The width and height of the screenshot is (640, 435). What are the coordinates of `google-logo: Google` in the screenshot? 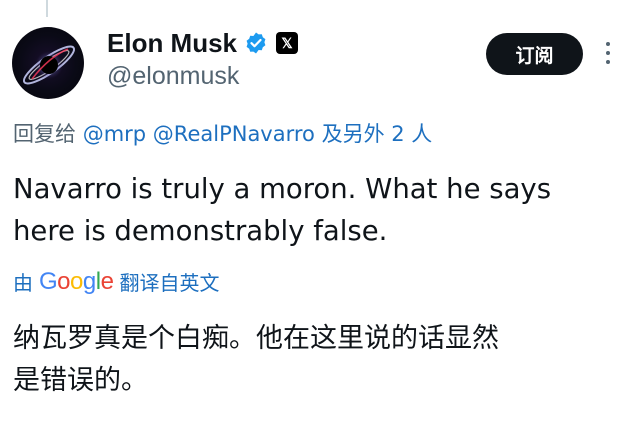 It's located at (76, 281).